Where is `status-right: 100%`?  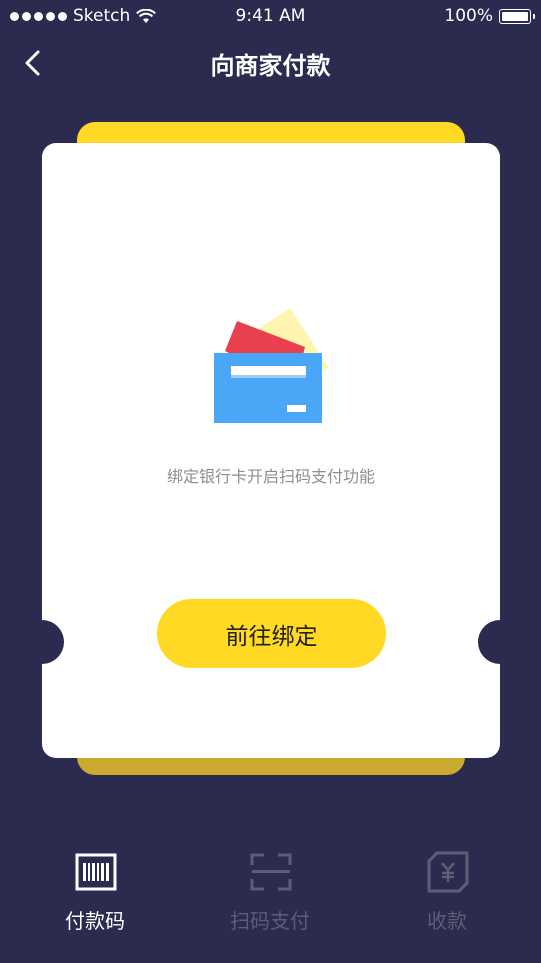
status-right: 100% is located at coordinates (489, 16).